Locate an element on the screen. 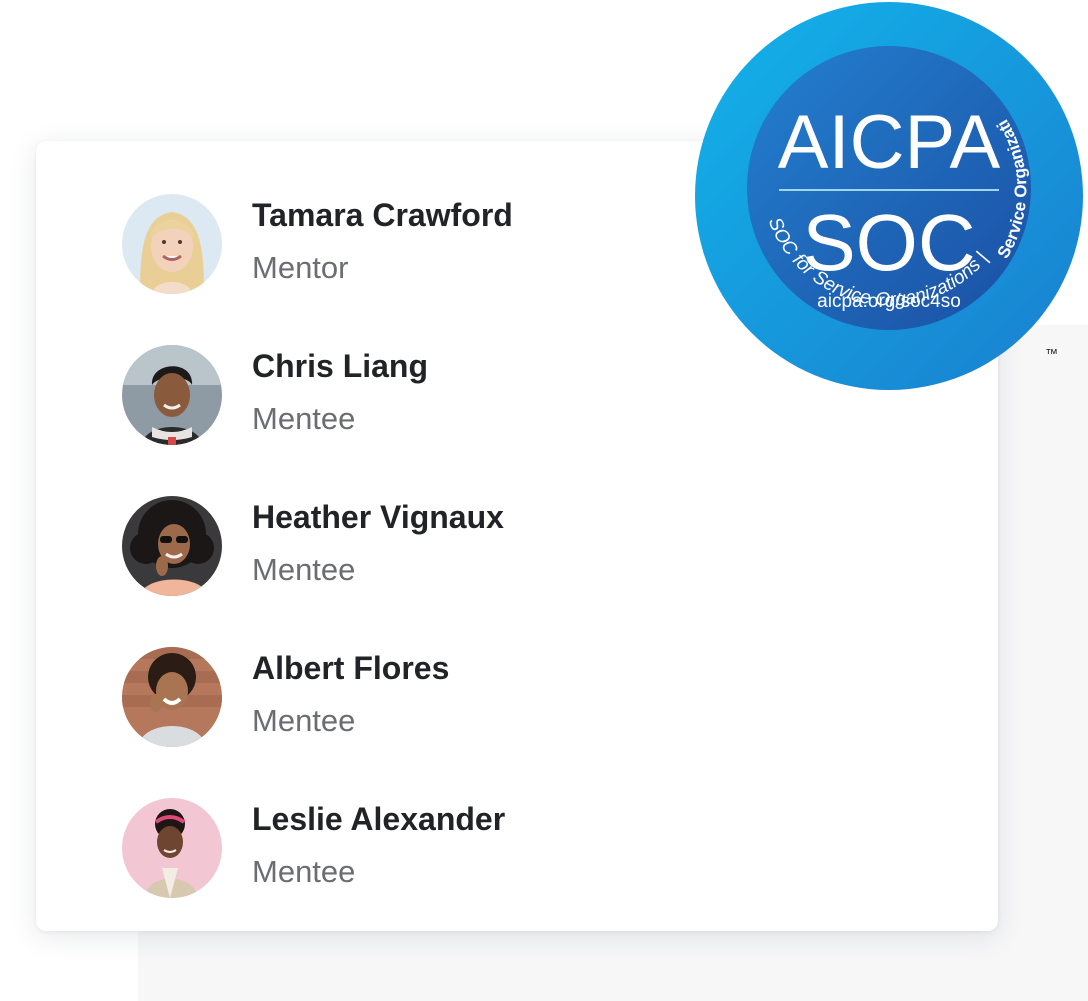 This screenshot has height=1001, width=1088. person-name: Chris Liang is located at coordinates (340, 366).